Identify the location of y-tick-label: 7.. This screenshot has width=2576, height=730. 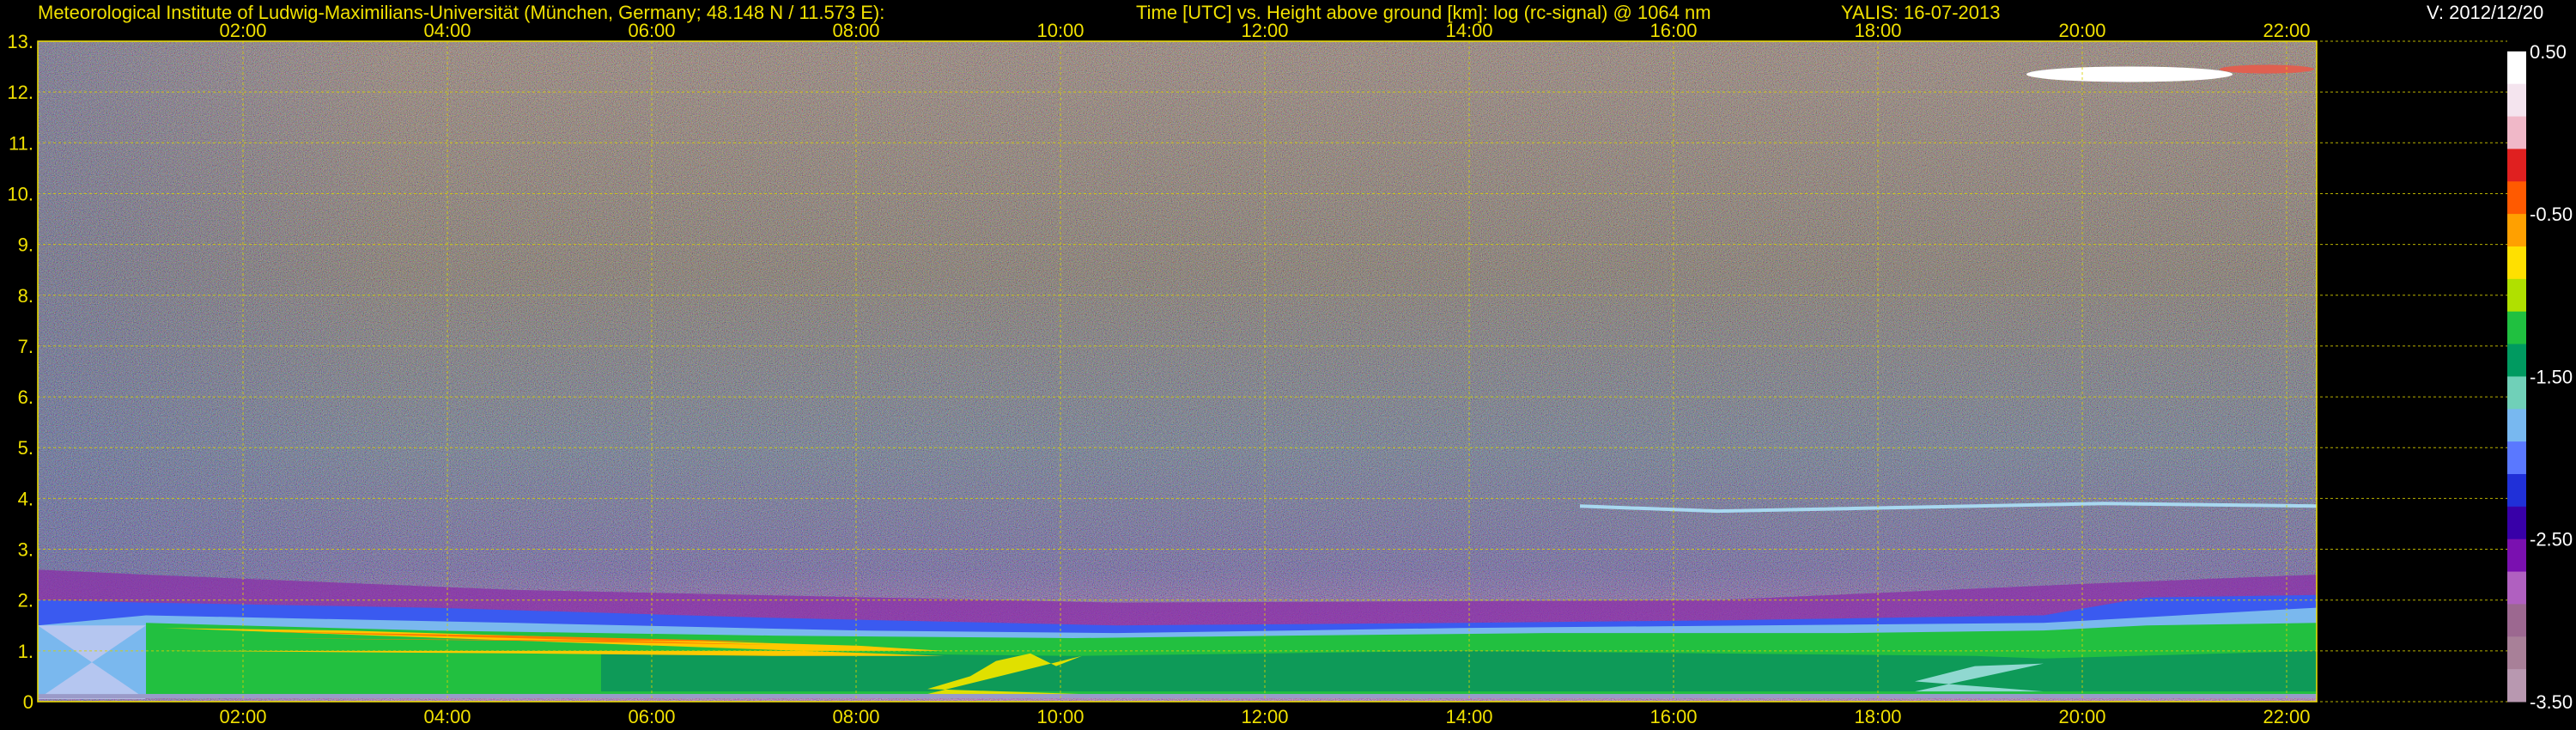
(25, 346).